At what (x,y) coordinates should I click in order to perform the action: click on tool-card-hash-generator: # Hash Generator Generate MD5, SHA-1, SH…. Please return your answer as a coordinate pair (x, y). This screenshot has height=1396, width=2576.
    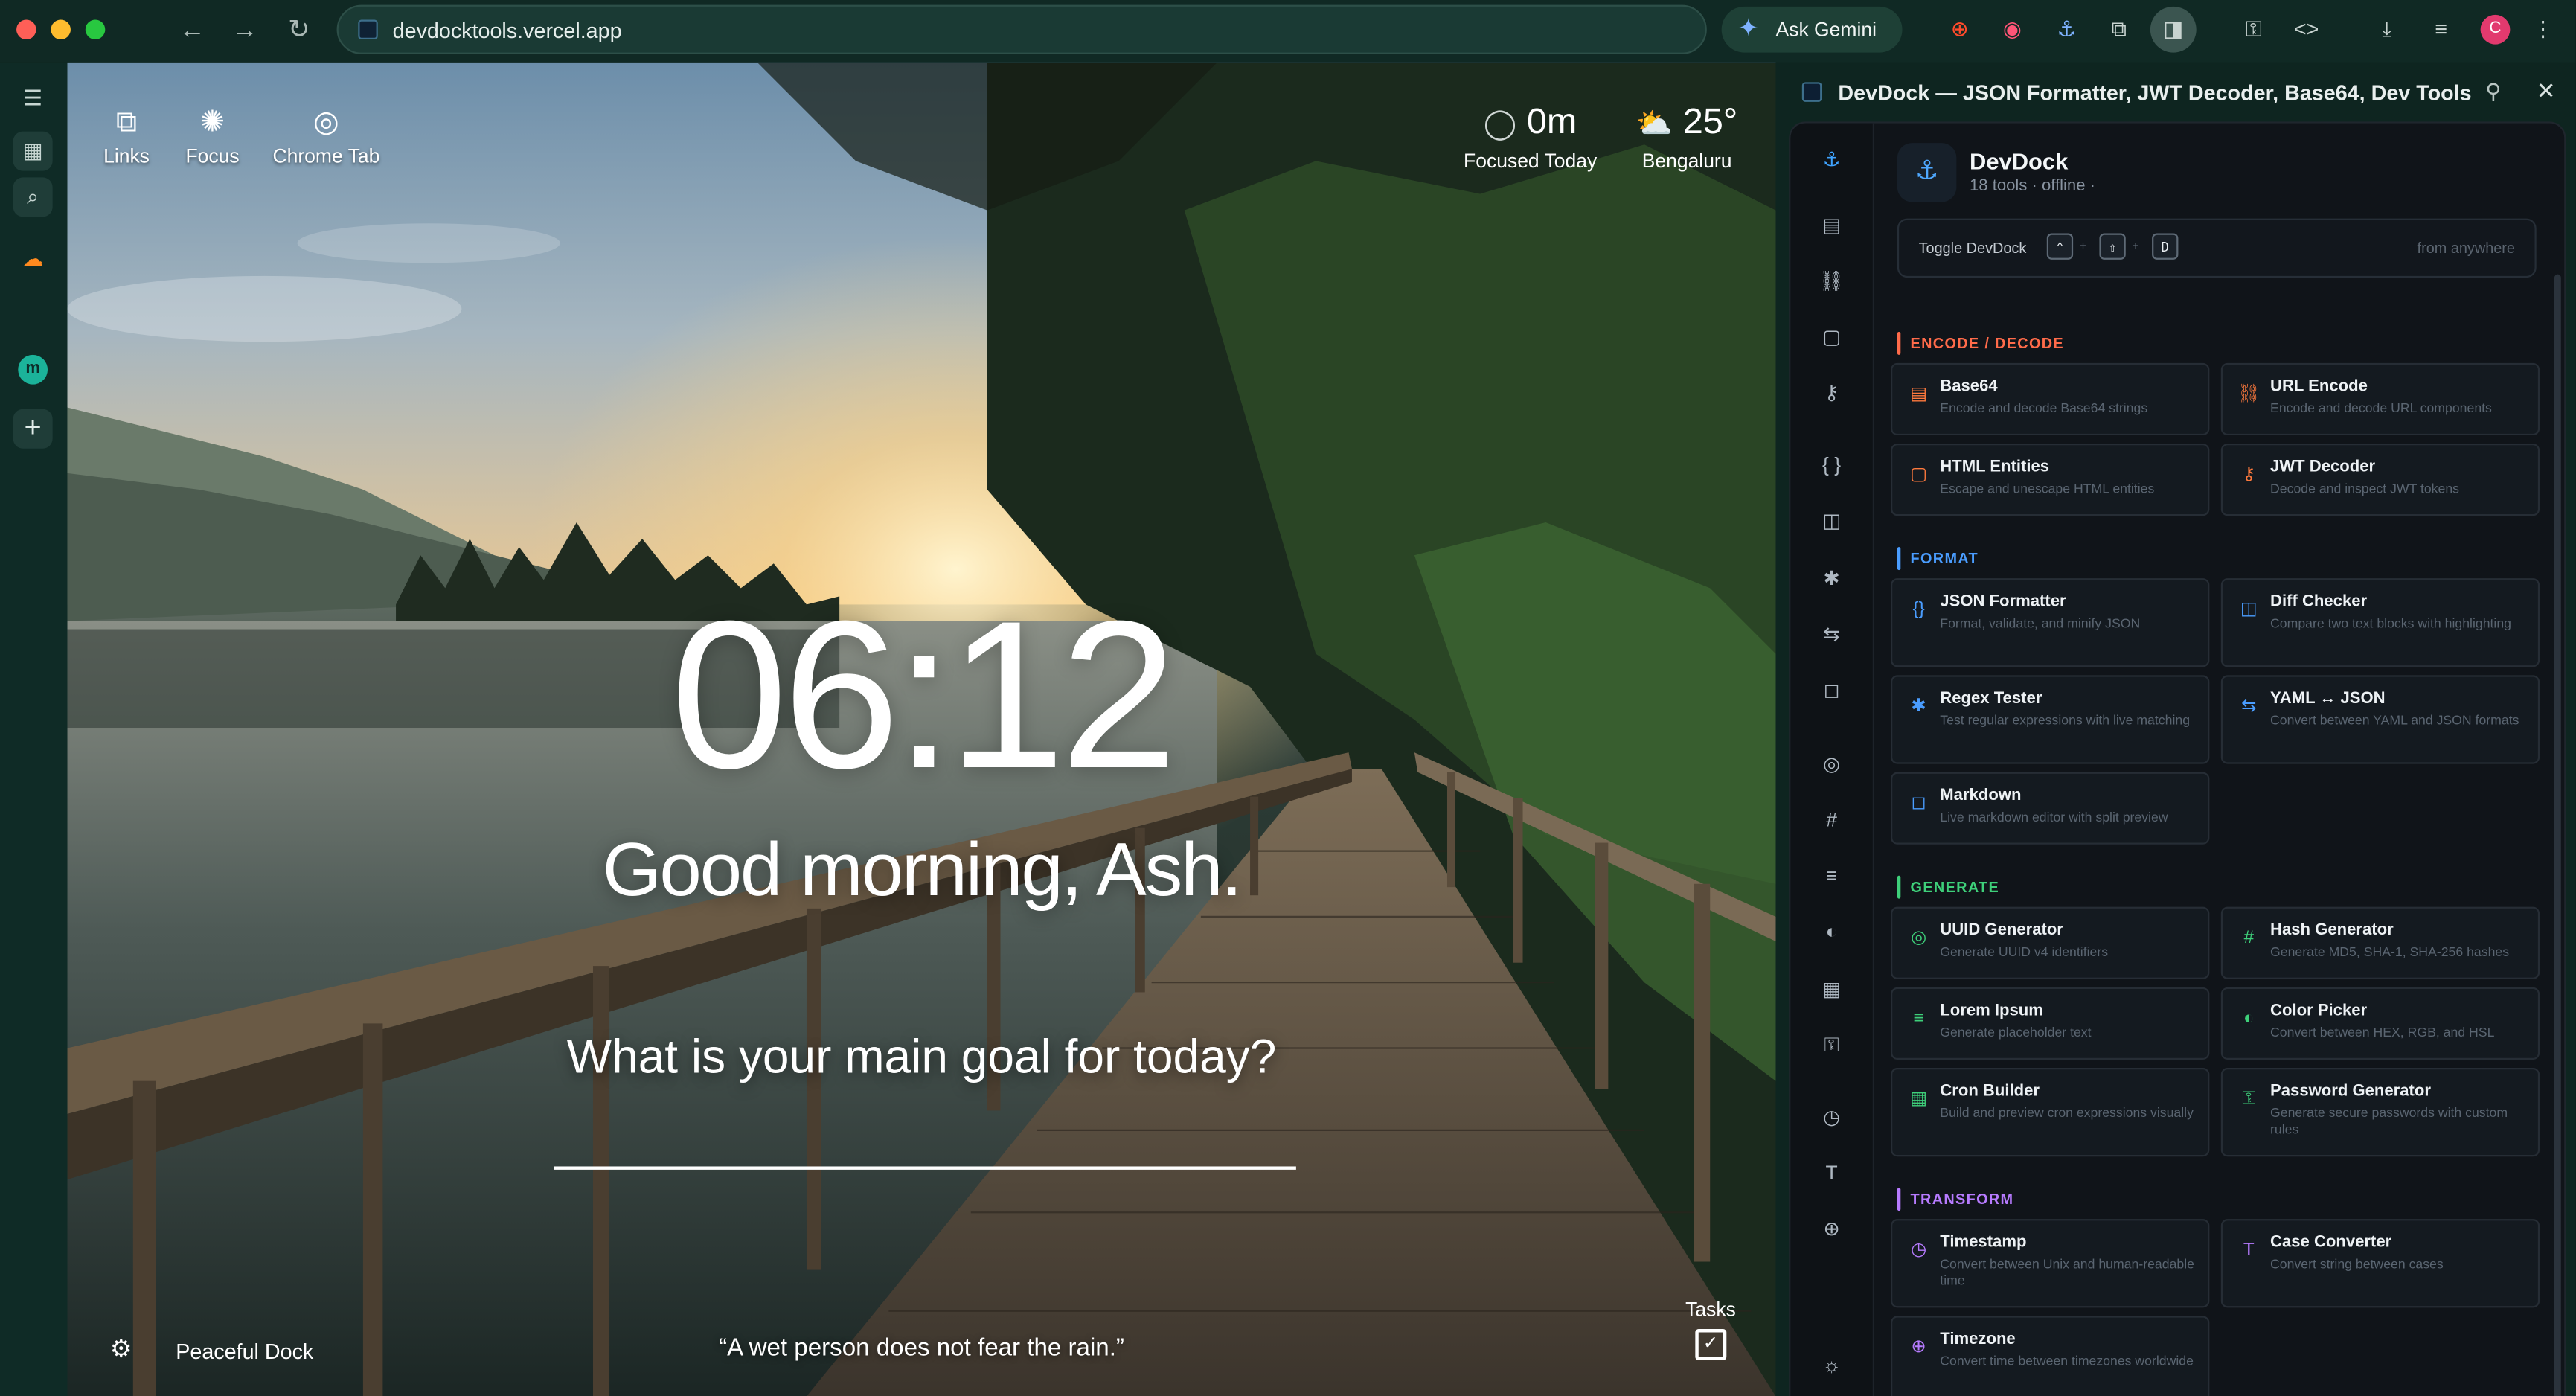
    Looking at the image, I should click on (2380, 942).